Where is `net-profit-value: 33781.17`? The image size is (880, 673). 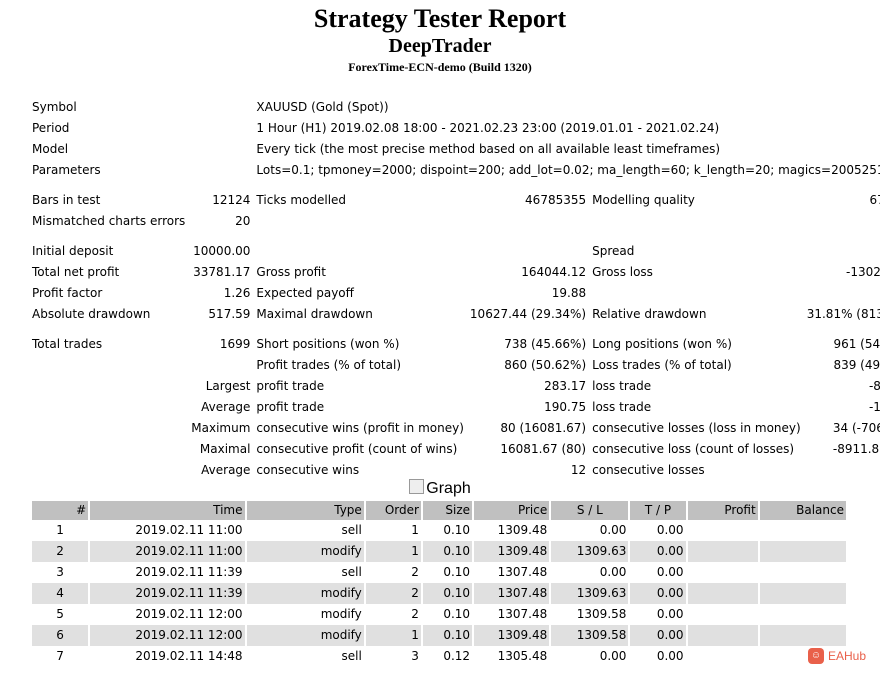 net-profit-value: 33781.17 is located at coordinates (222, 272).